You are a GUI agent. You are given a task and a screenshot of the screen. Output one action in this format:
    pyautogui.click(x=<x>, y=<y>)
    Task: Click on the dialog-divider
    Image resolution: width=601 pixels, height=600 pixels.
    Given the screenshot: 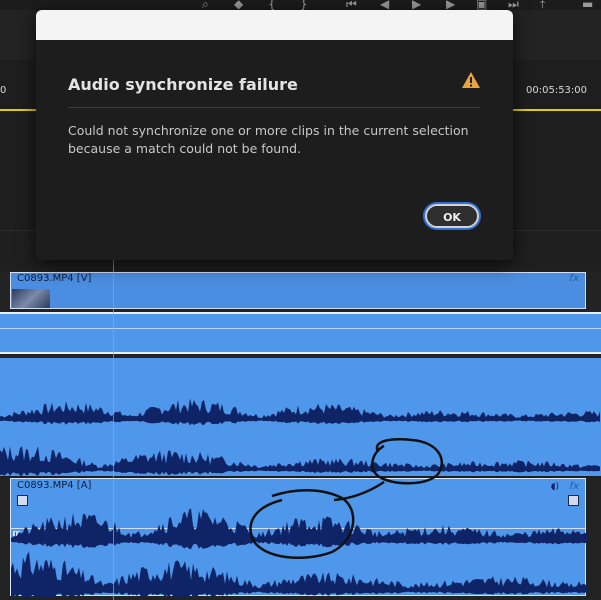 What is the action you would take?
    pyautogui.click(x=274, y=107)
    